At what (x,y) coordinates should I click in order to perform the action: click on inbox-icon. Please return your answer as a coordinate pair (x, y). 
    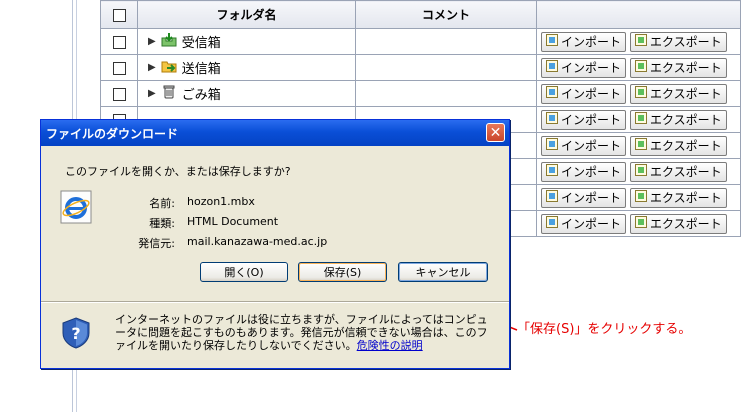
    Looking at the image, I should click on (169, 41).